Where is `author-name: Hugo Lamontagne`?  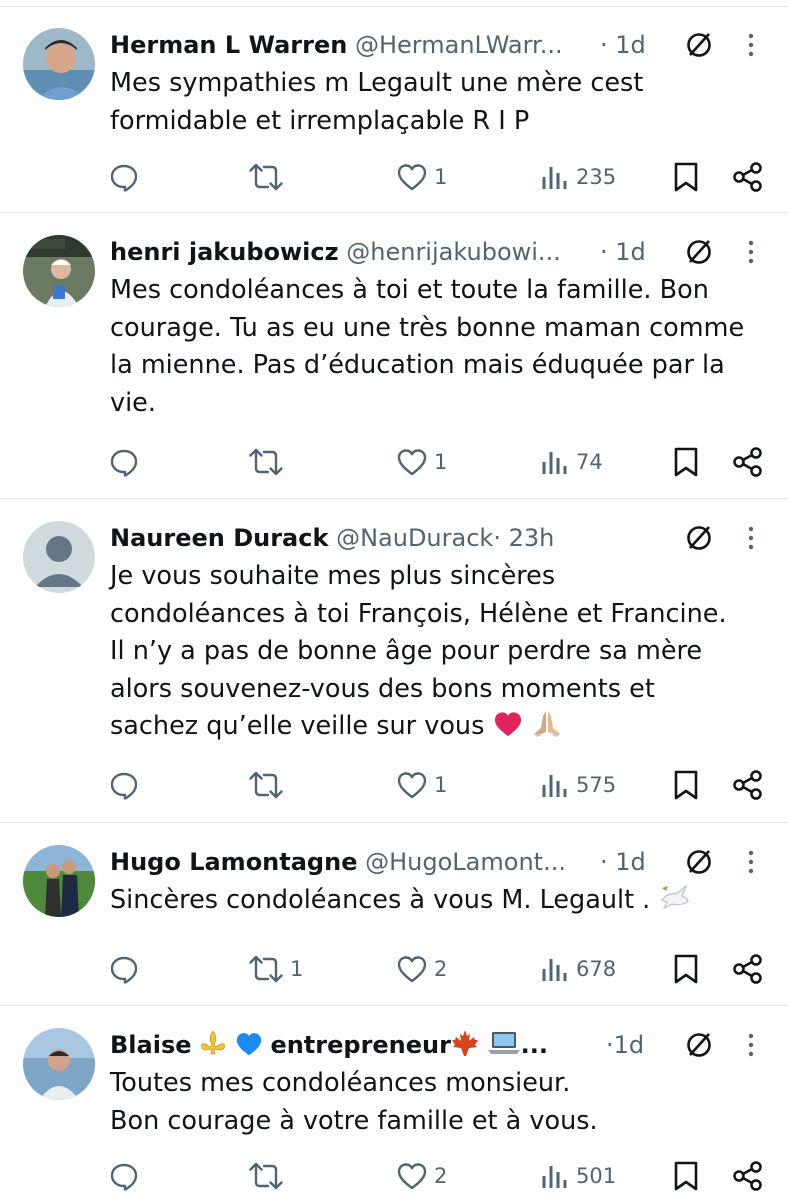
author-name: Hugo Lamontagne is located at coordinates (233, 862).